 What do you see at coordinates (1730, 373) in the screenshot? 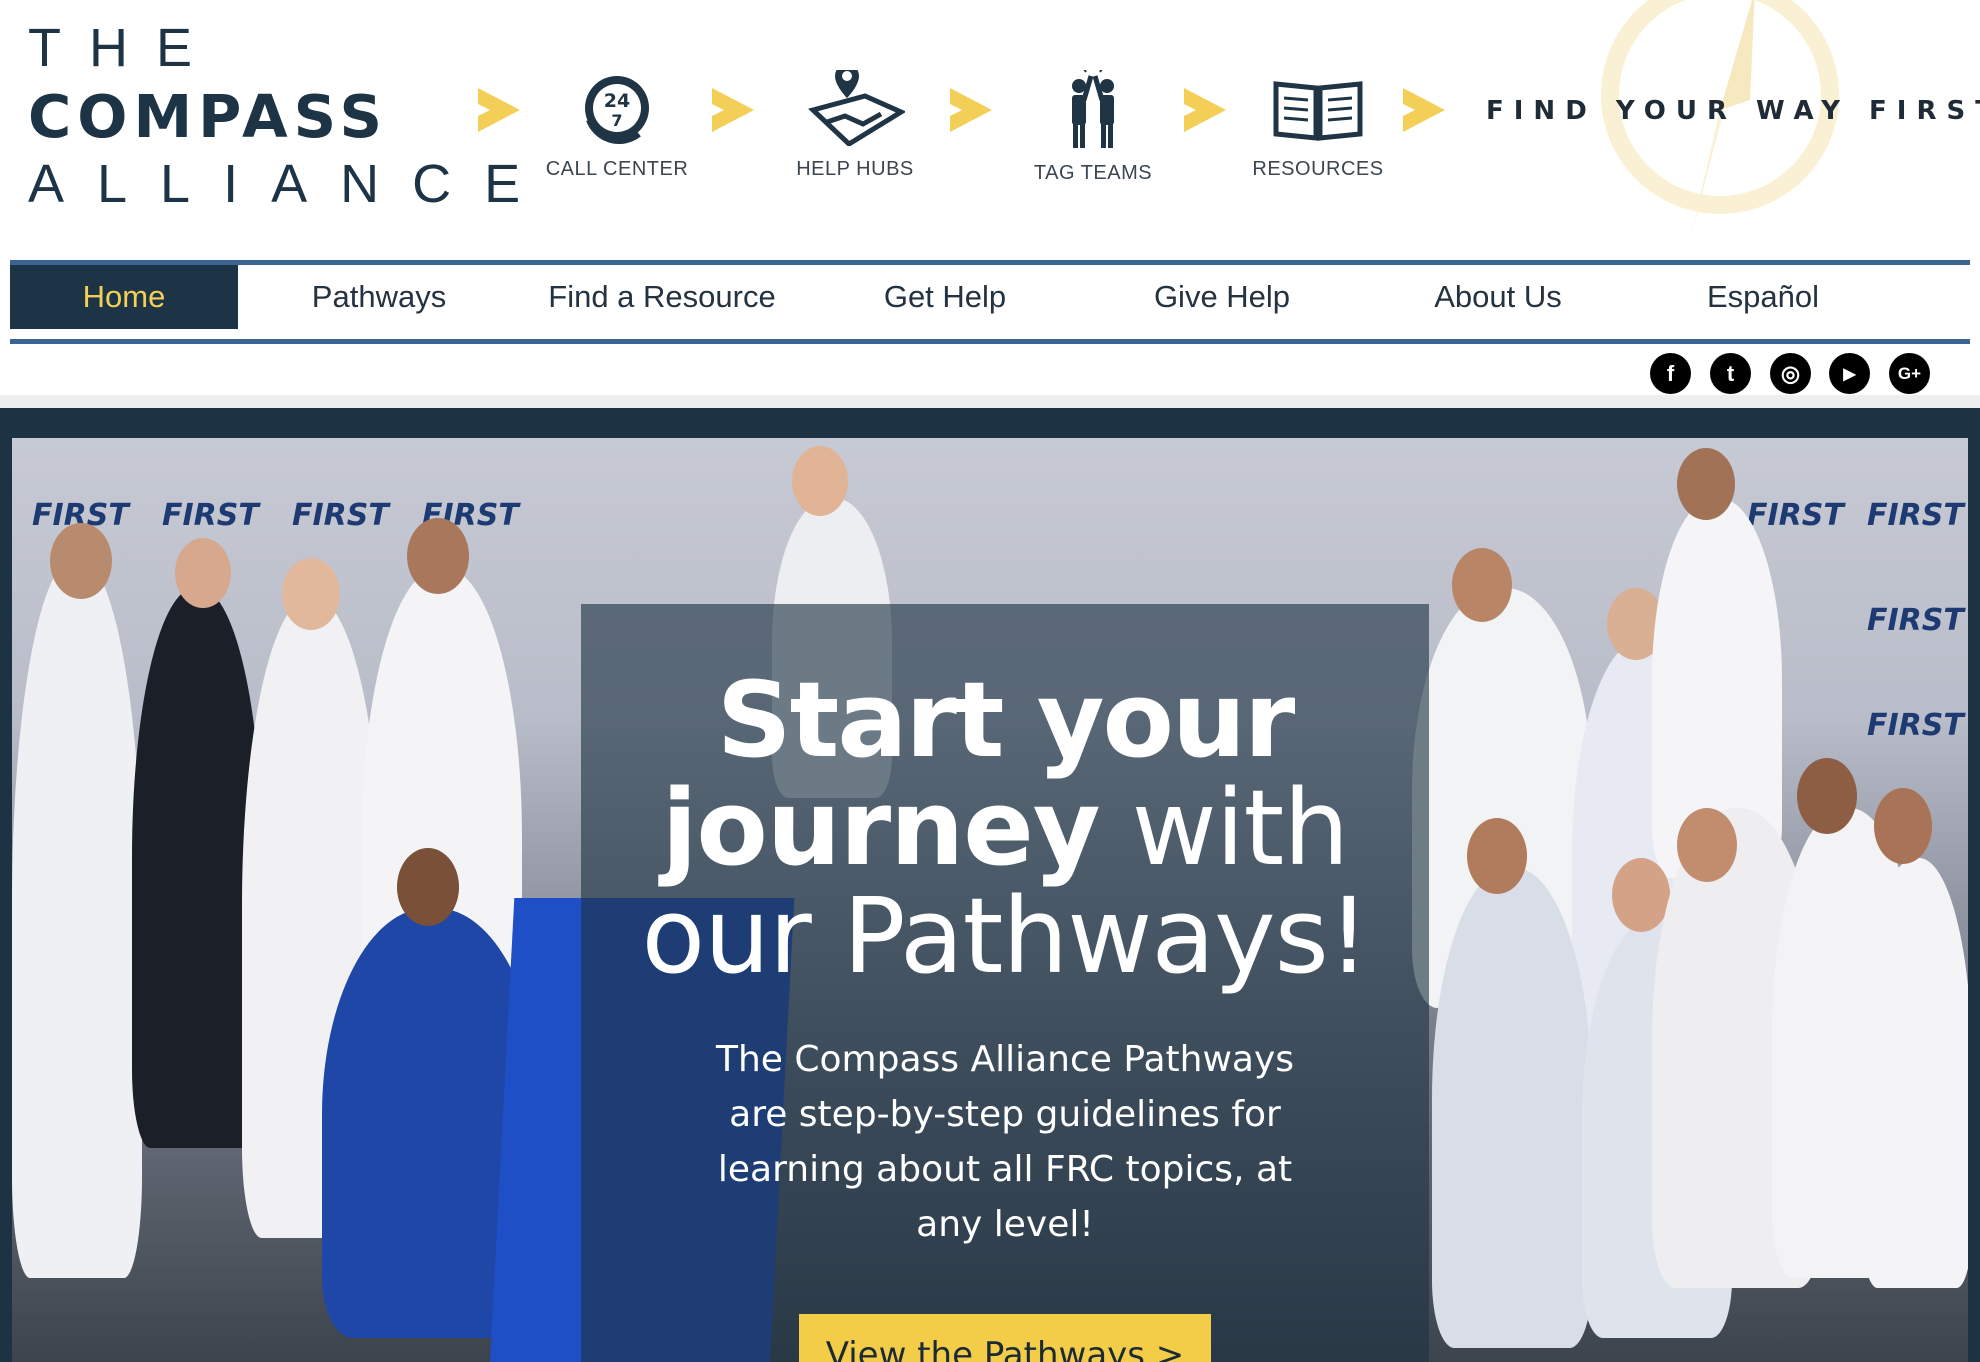
I see `twitter-icon: t` at bounding box center [1730, 373].